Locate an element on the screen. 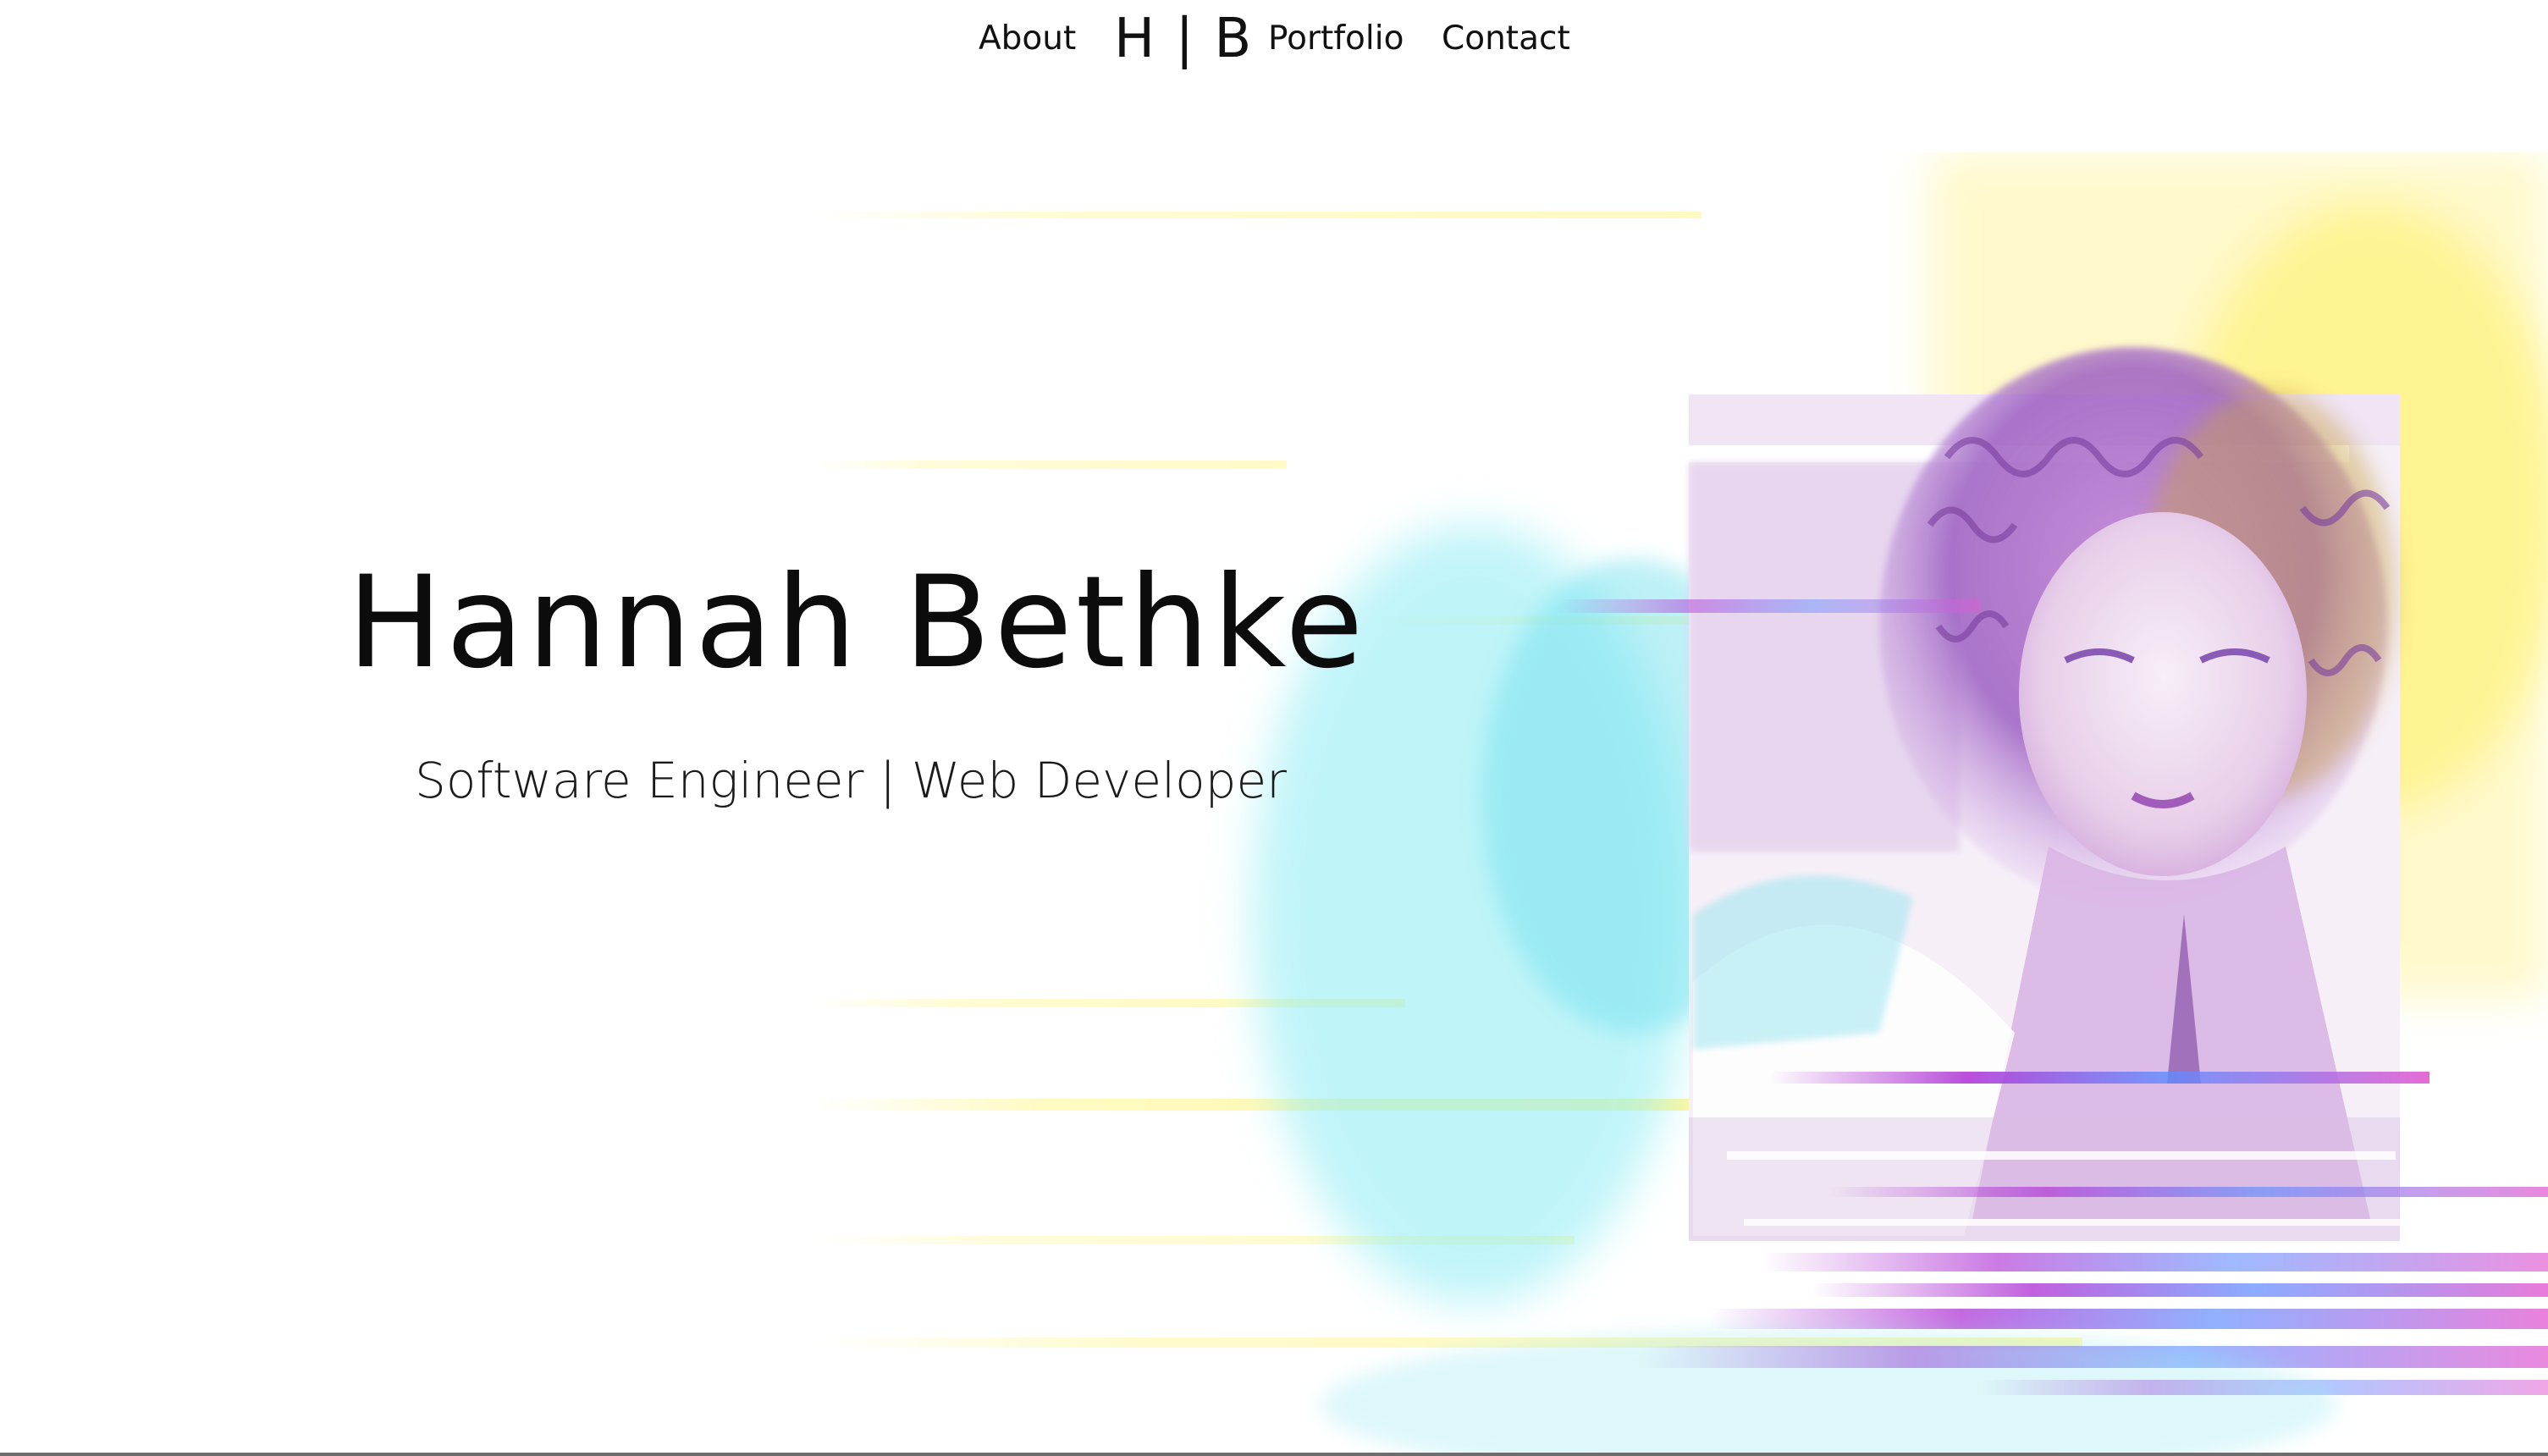 The height and width of the screenshot is (1456, 2548). logo-home-link: H | B is located at coordinates (1183, 39).